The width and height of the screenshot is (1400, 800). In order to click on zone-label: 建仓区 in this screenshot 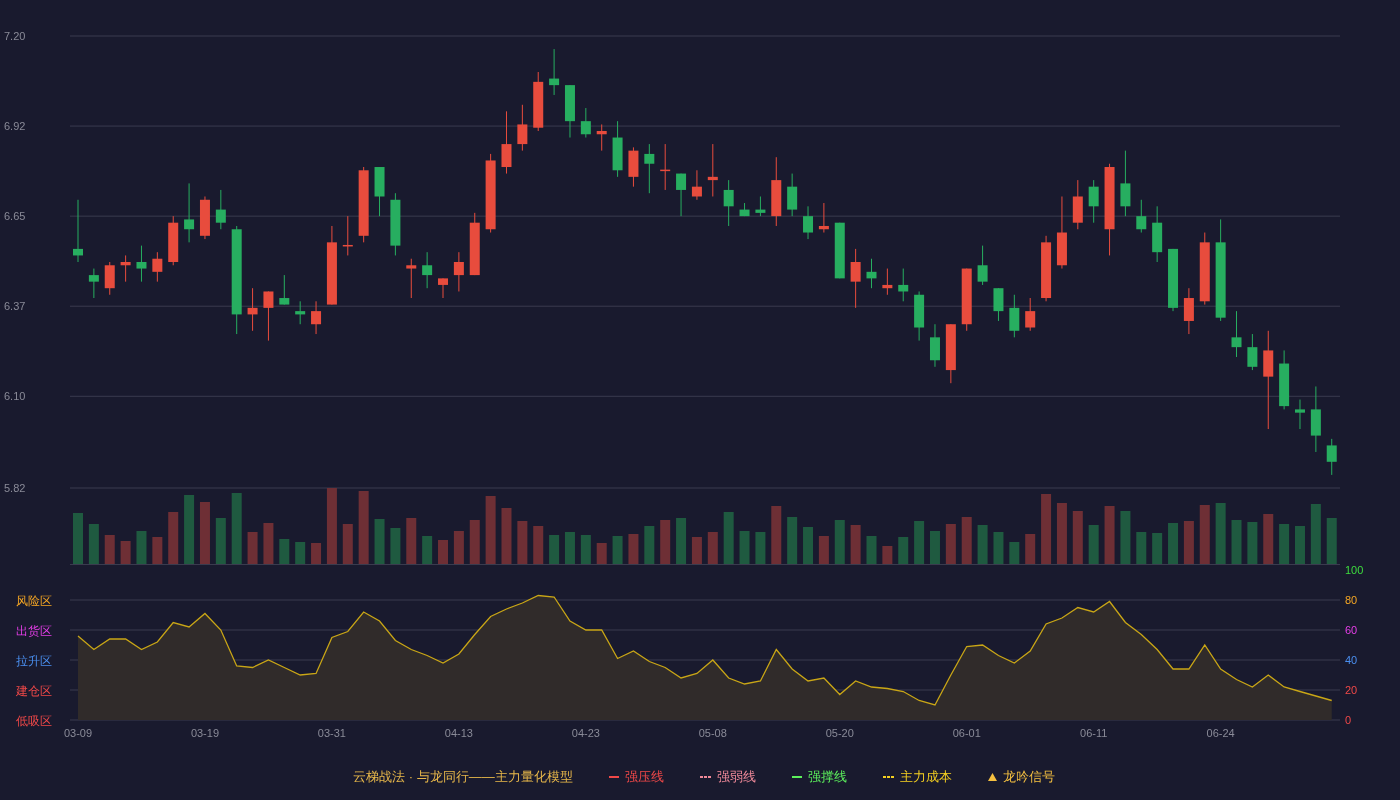, I will do `click(34, 691)`.